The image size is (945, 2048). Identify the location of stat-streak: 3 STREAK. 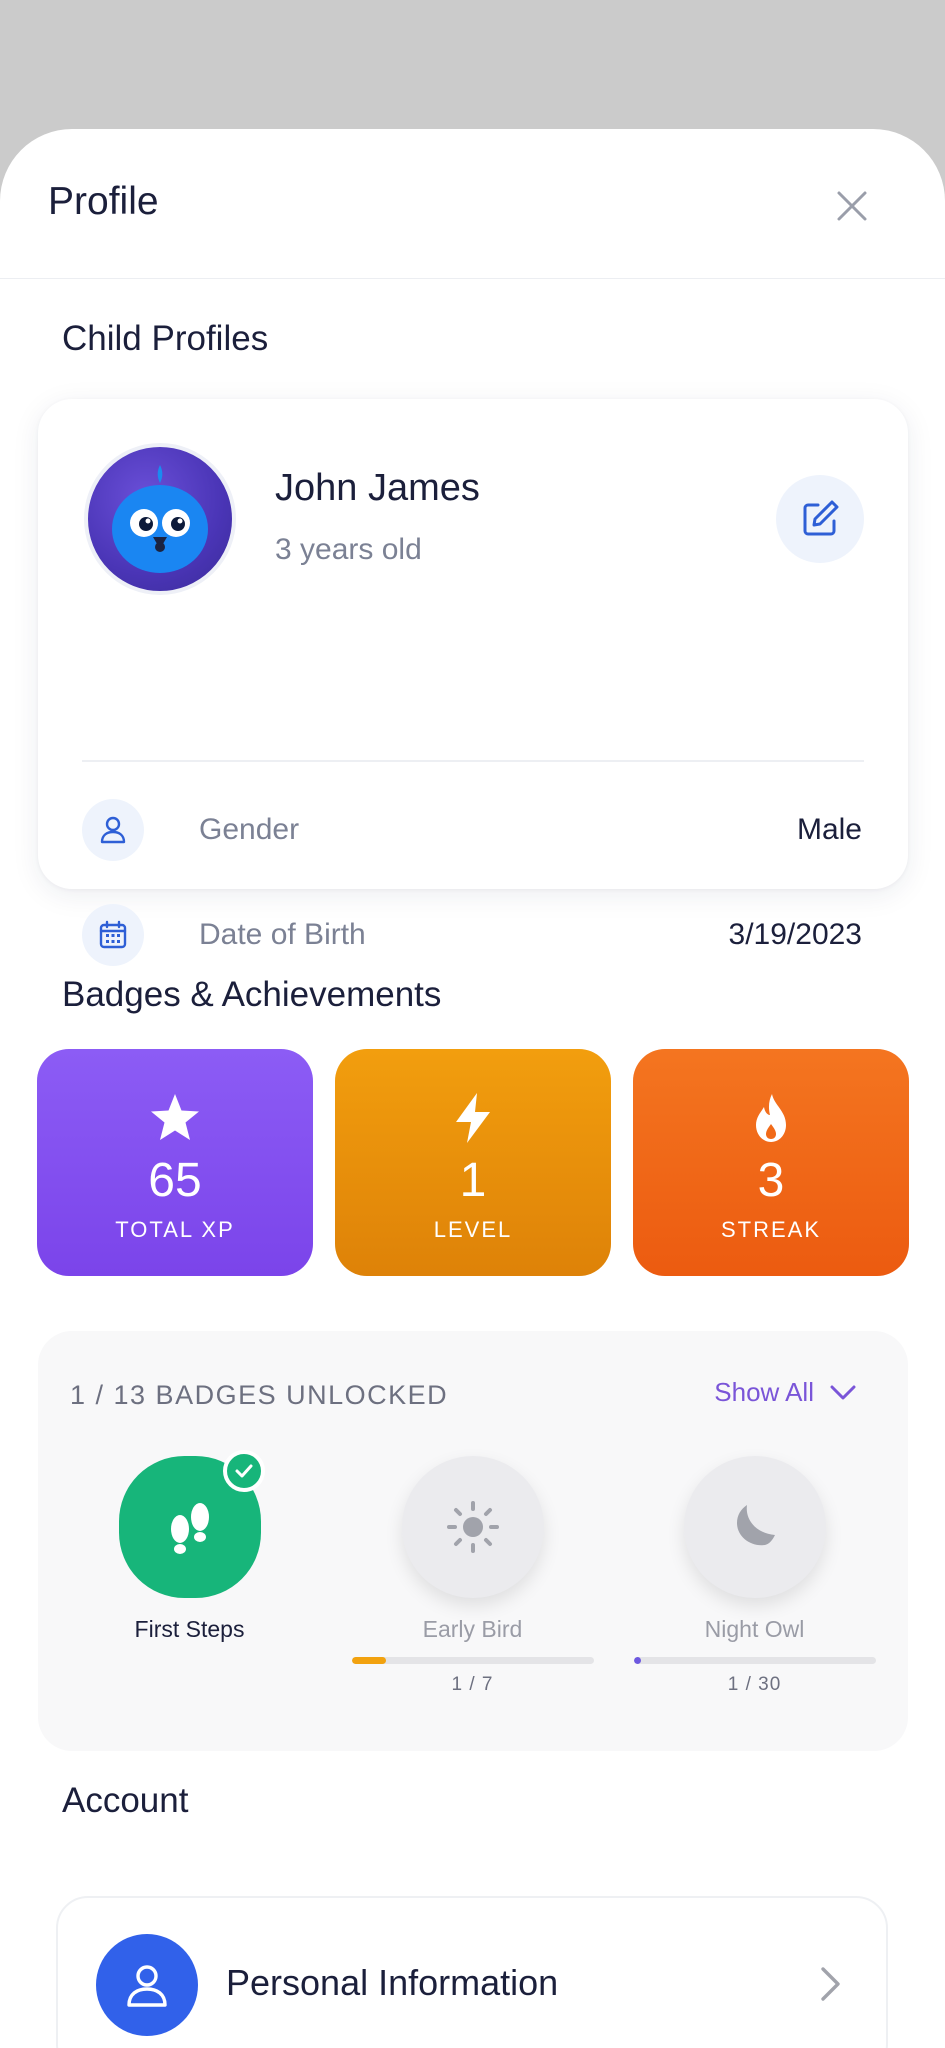
(771, 1162).